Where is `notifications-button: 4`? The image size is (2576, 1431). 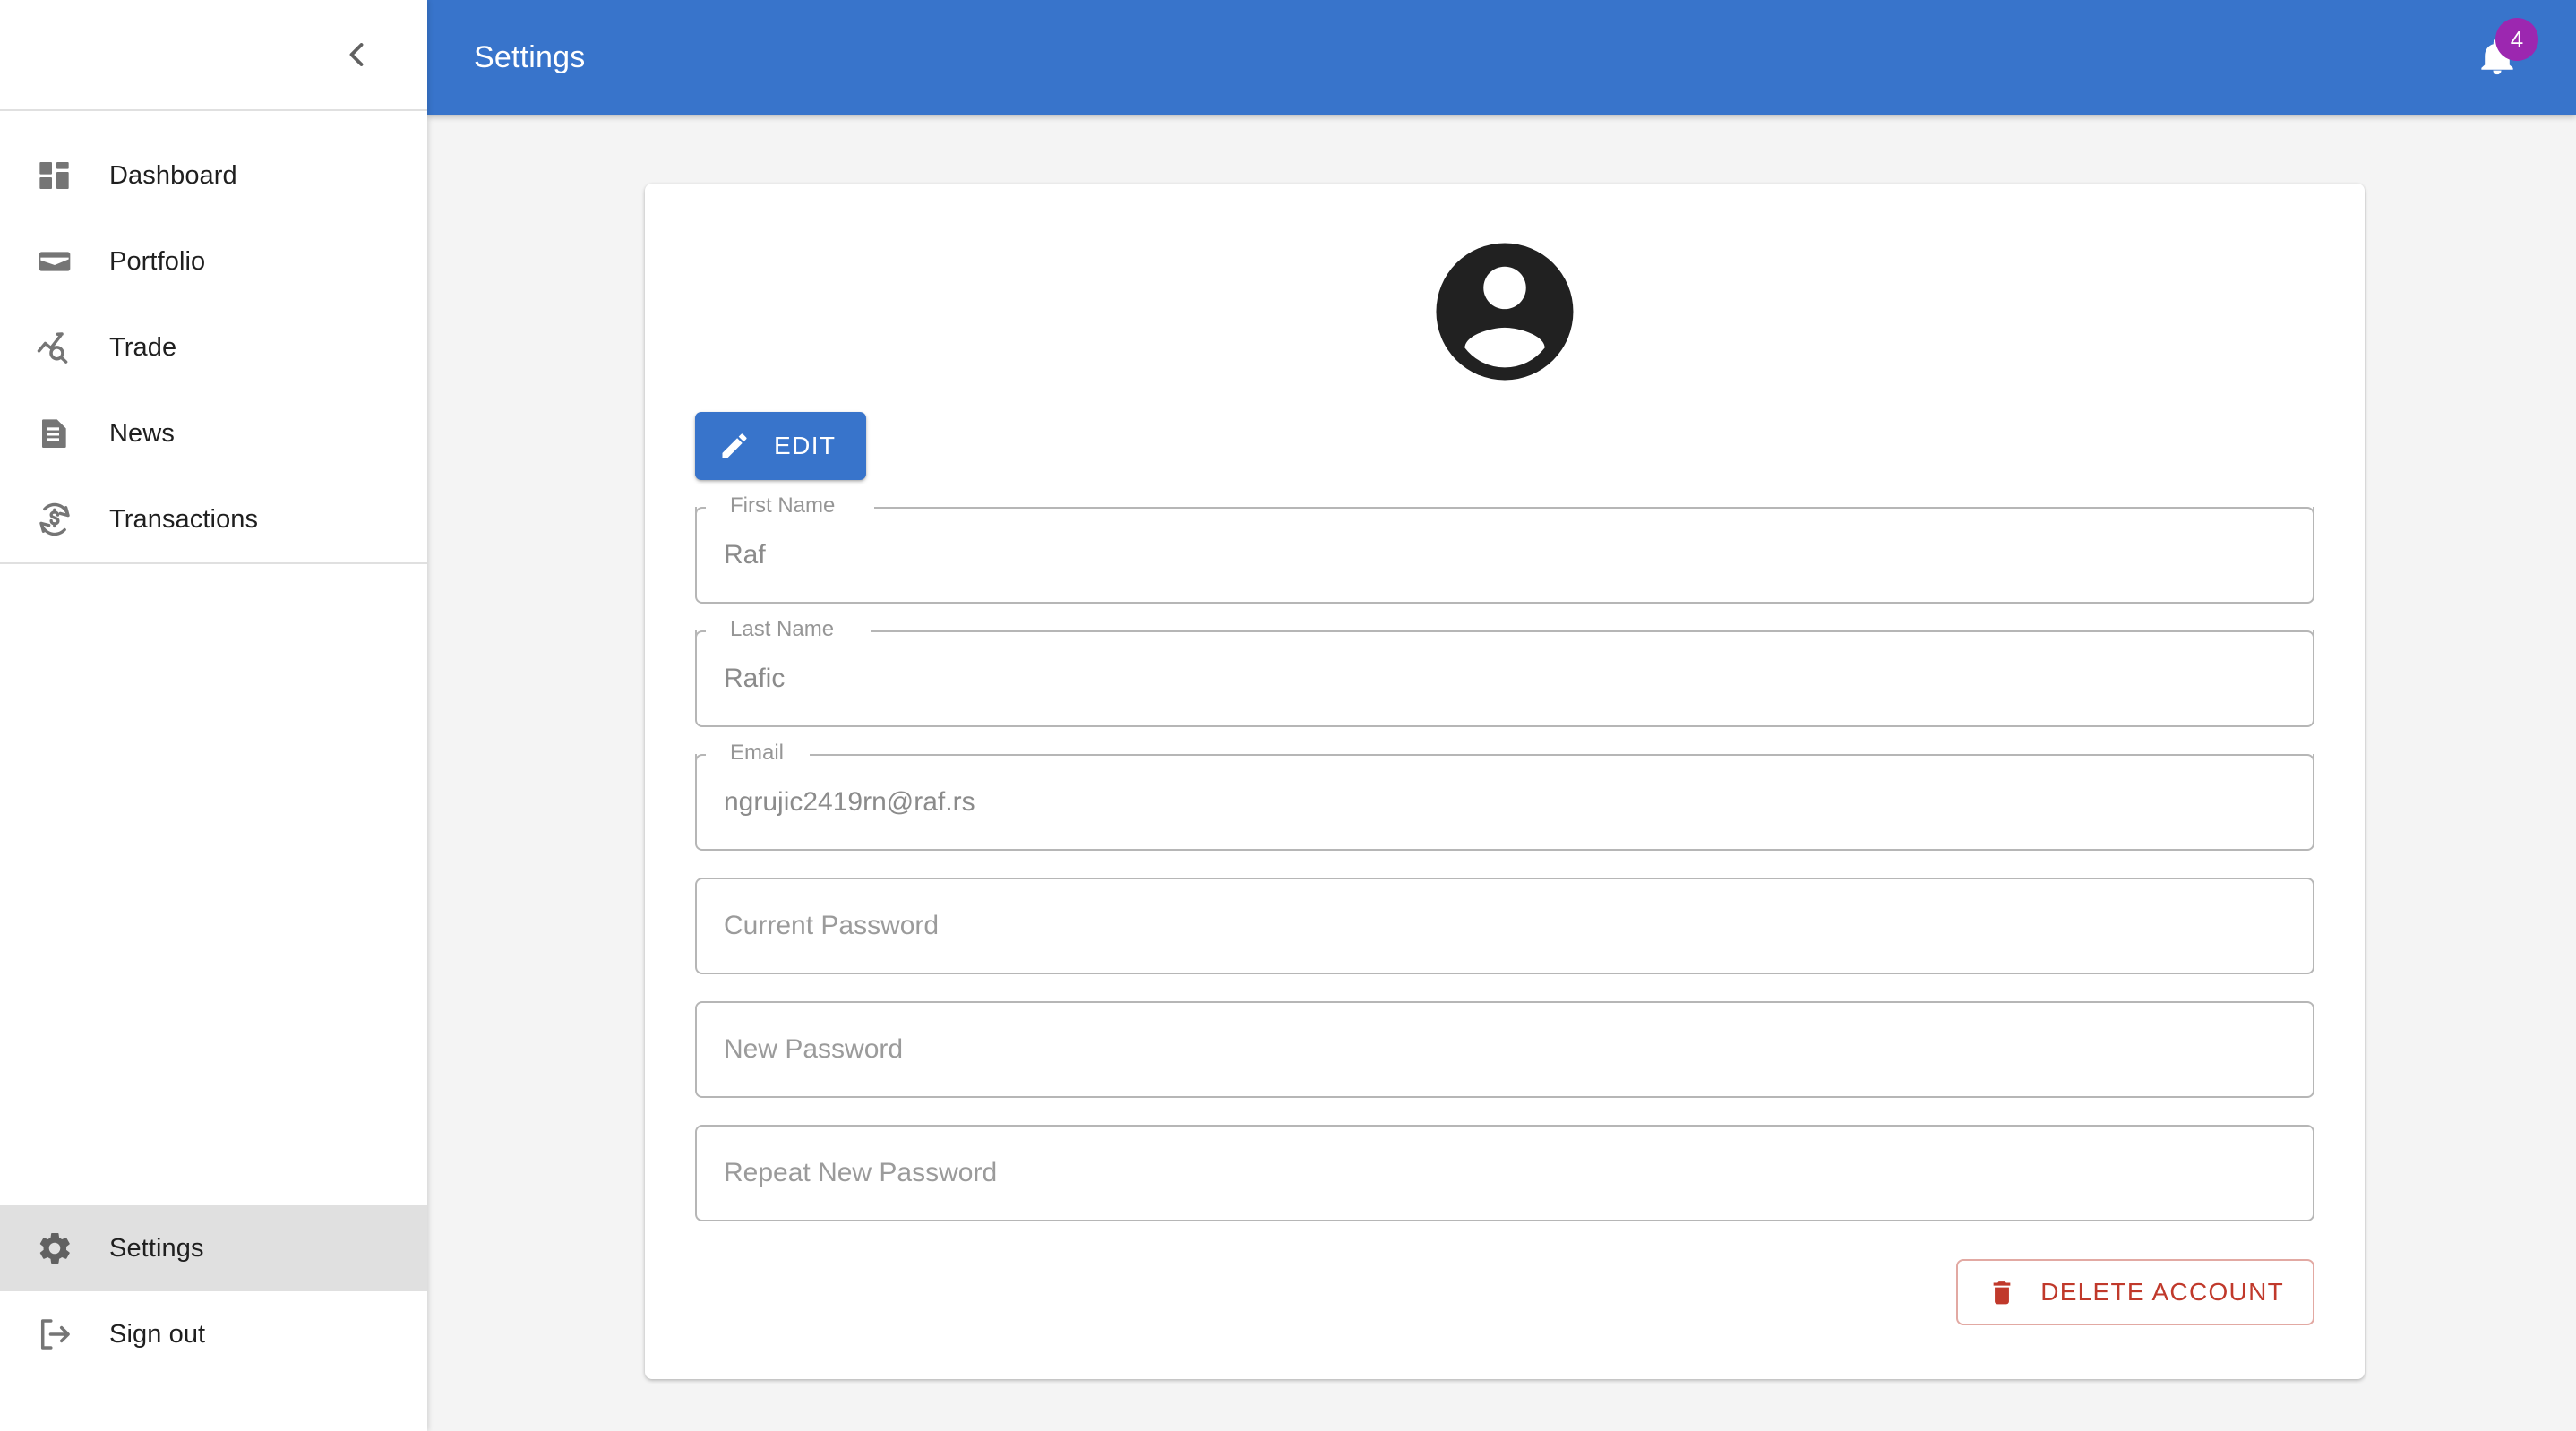
notifications-button: 4 is located at coordinates (2497, 57).